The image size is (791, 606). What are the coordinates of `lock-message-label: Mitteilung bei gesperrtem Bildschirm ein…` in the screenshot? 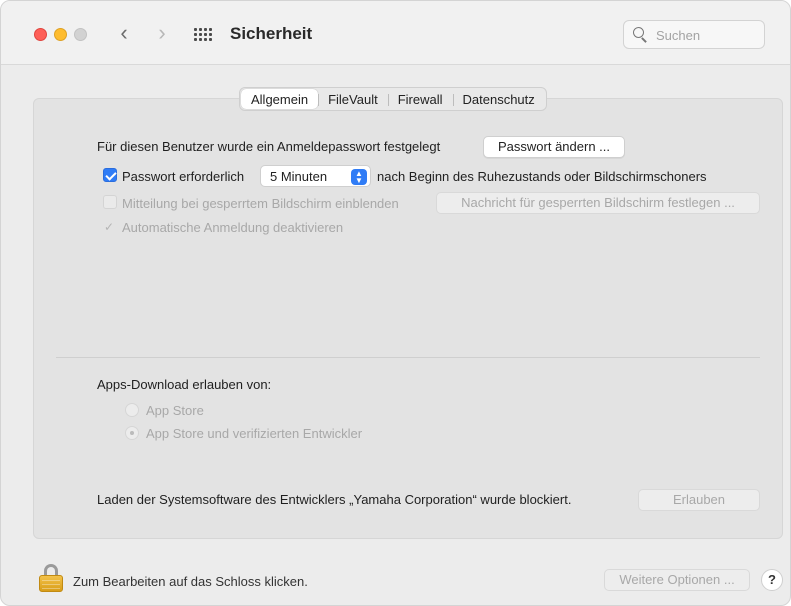 It's located at (260, 203).